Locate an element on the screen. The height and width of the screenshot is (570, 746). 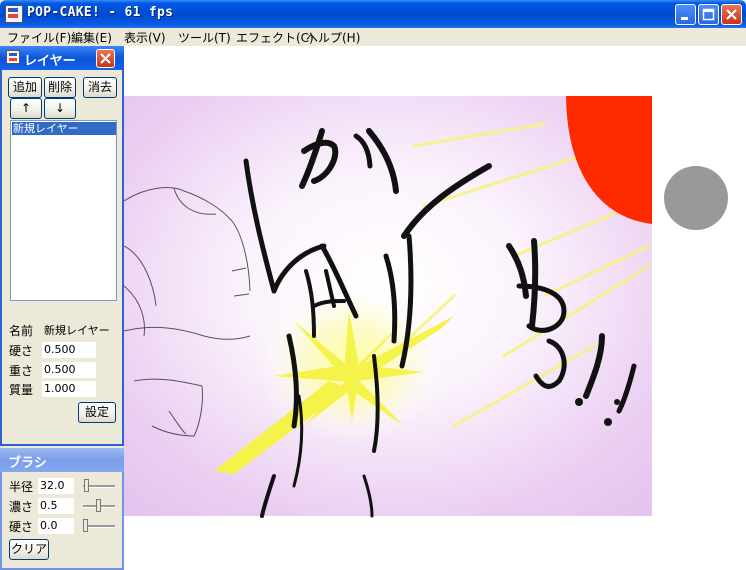
layer-list: 新規レイヤー is located at coordinates (63, 210).